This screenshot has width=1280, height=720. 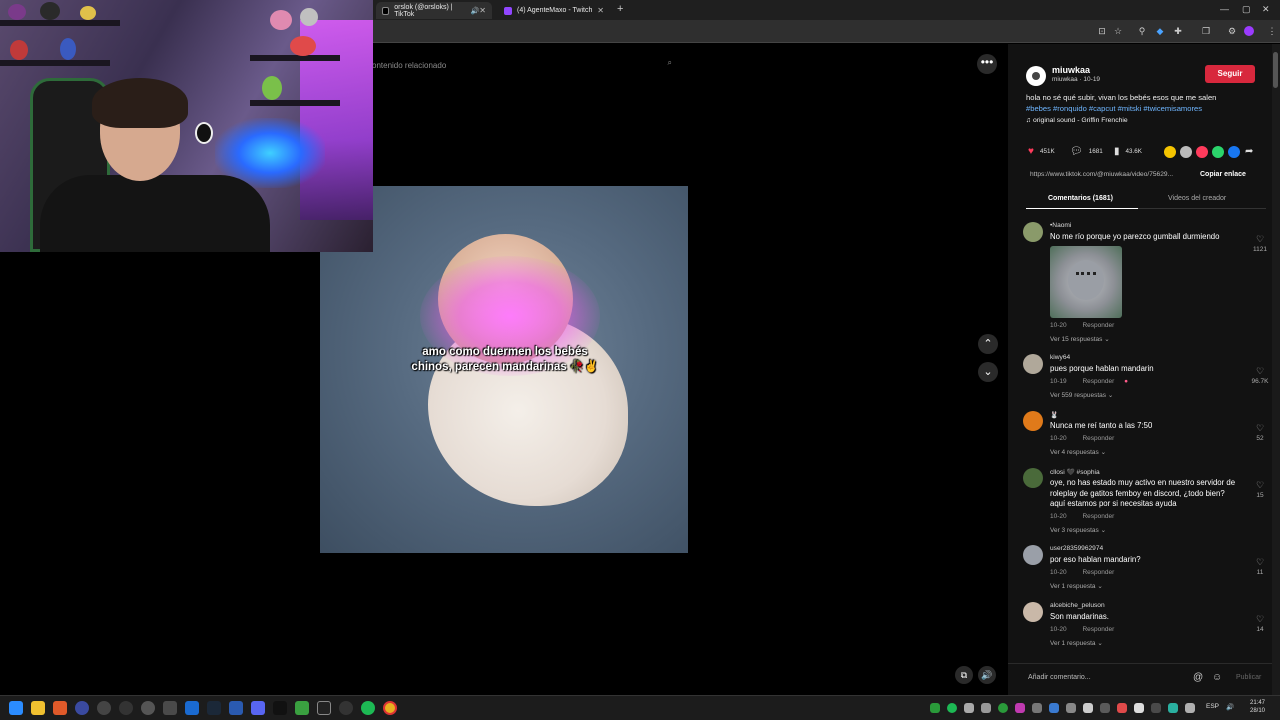 I want to click on view-replies-button: Ver 3 respuestas ⌄, so click(x=1078, y=530).